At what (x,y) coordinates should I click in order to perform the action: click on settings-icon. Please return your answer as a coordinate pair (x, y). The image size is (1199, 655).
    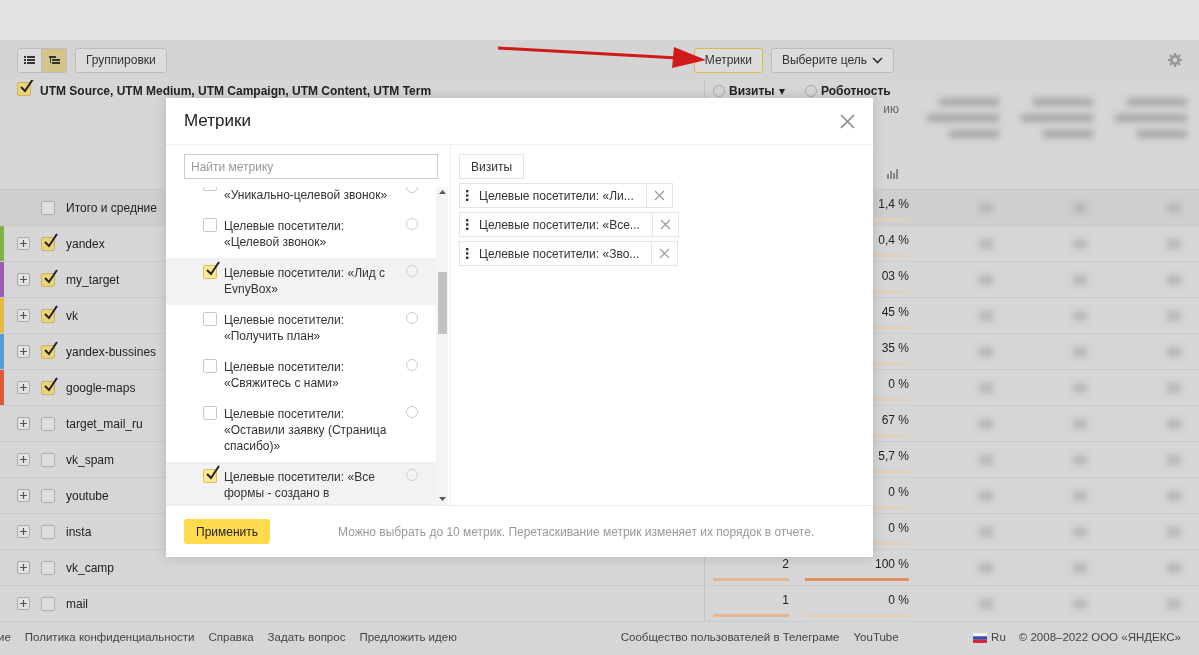
    Looking at the image, I should click on (1175, 60).